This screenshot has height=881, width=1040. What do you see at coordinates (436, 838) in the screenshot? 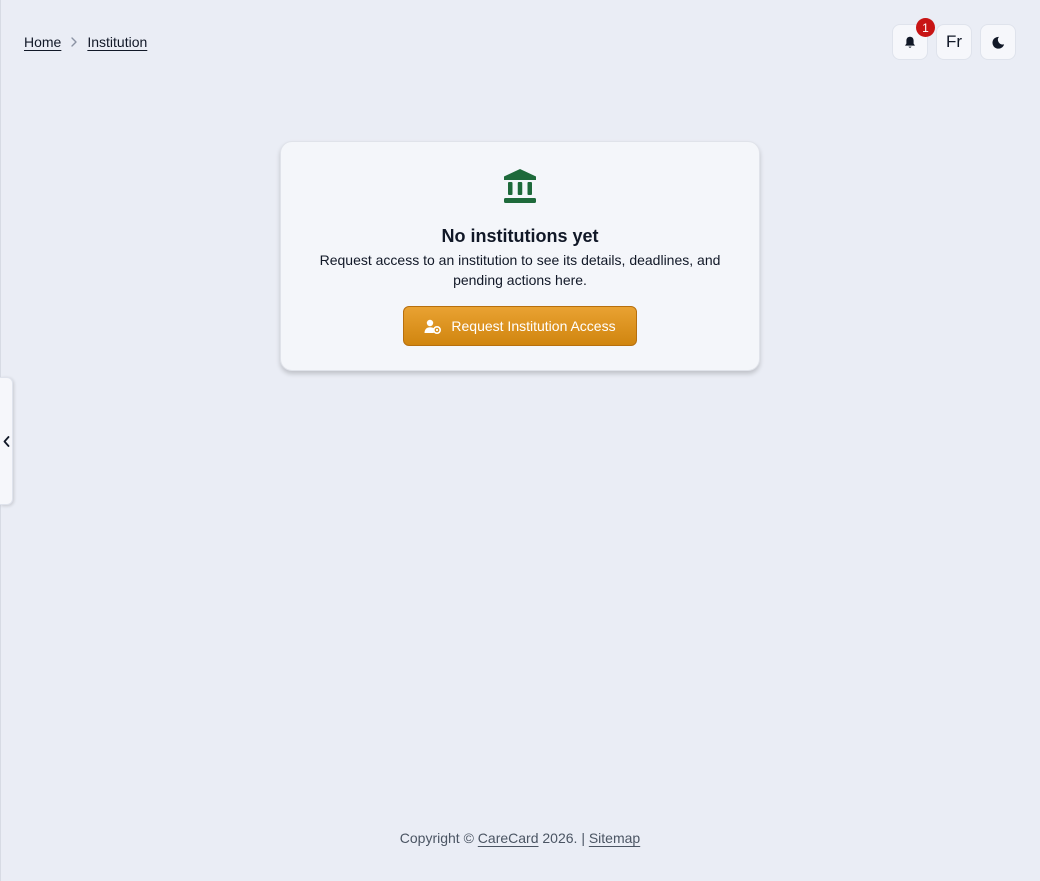
I see `copyright-prefix: Copyright ©` at bounding box center [436, 838].